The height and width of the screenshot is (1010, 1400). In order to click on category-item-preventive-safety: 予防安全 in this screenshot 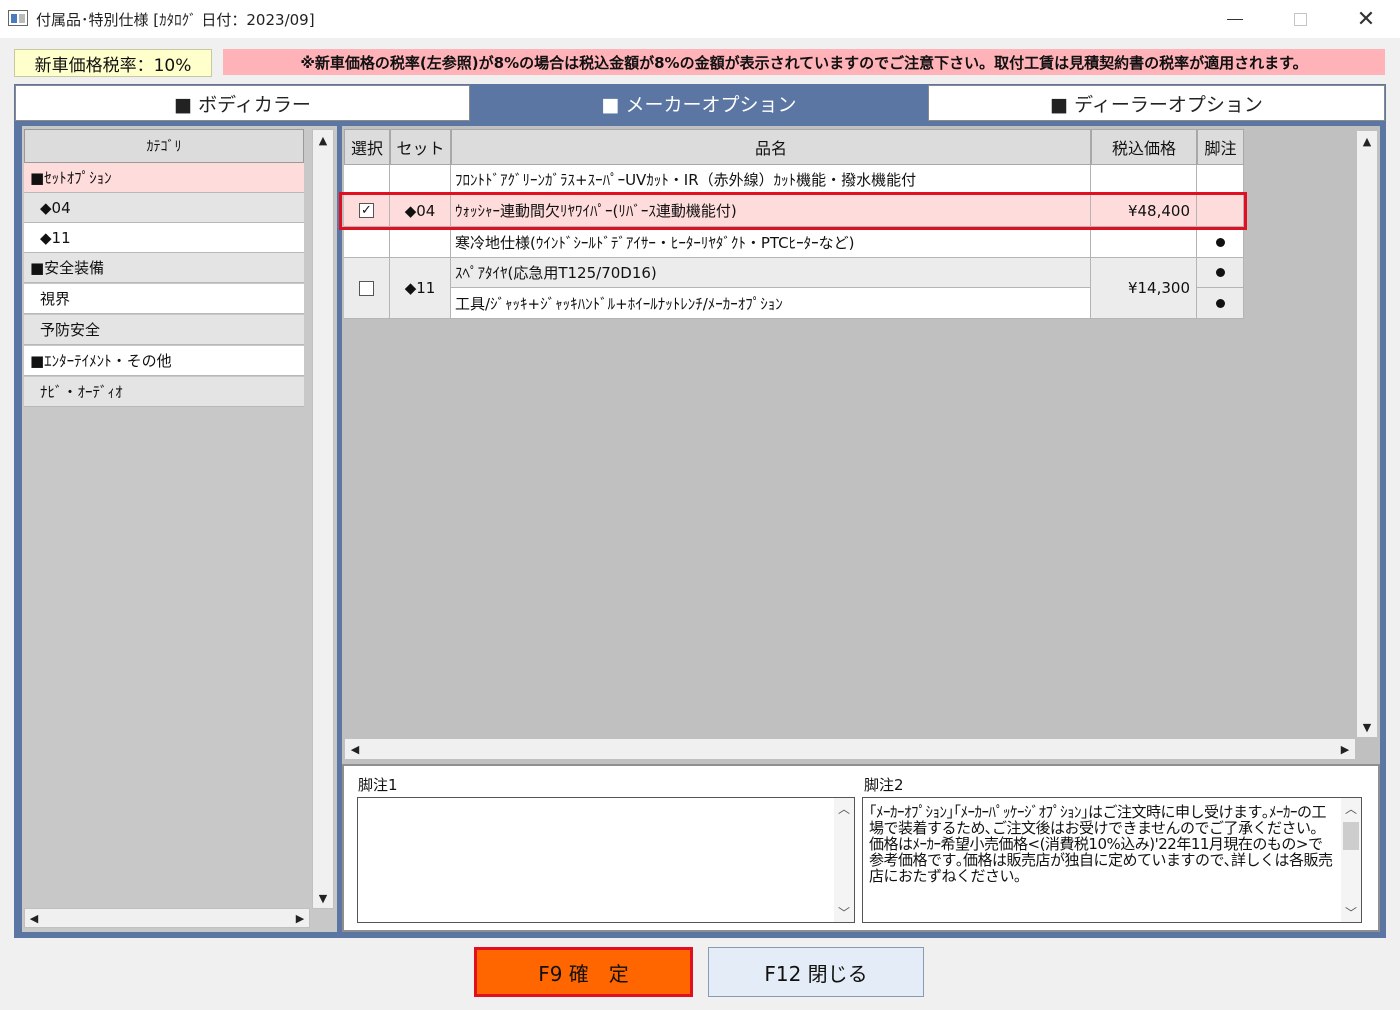, I will do `click(164, 330)`.